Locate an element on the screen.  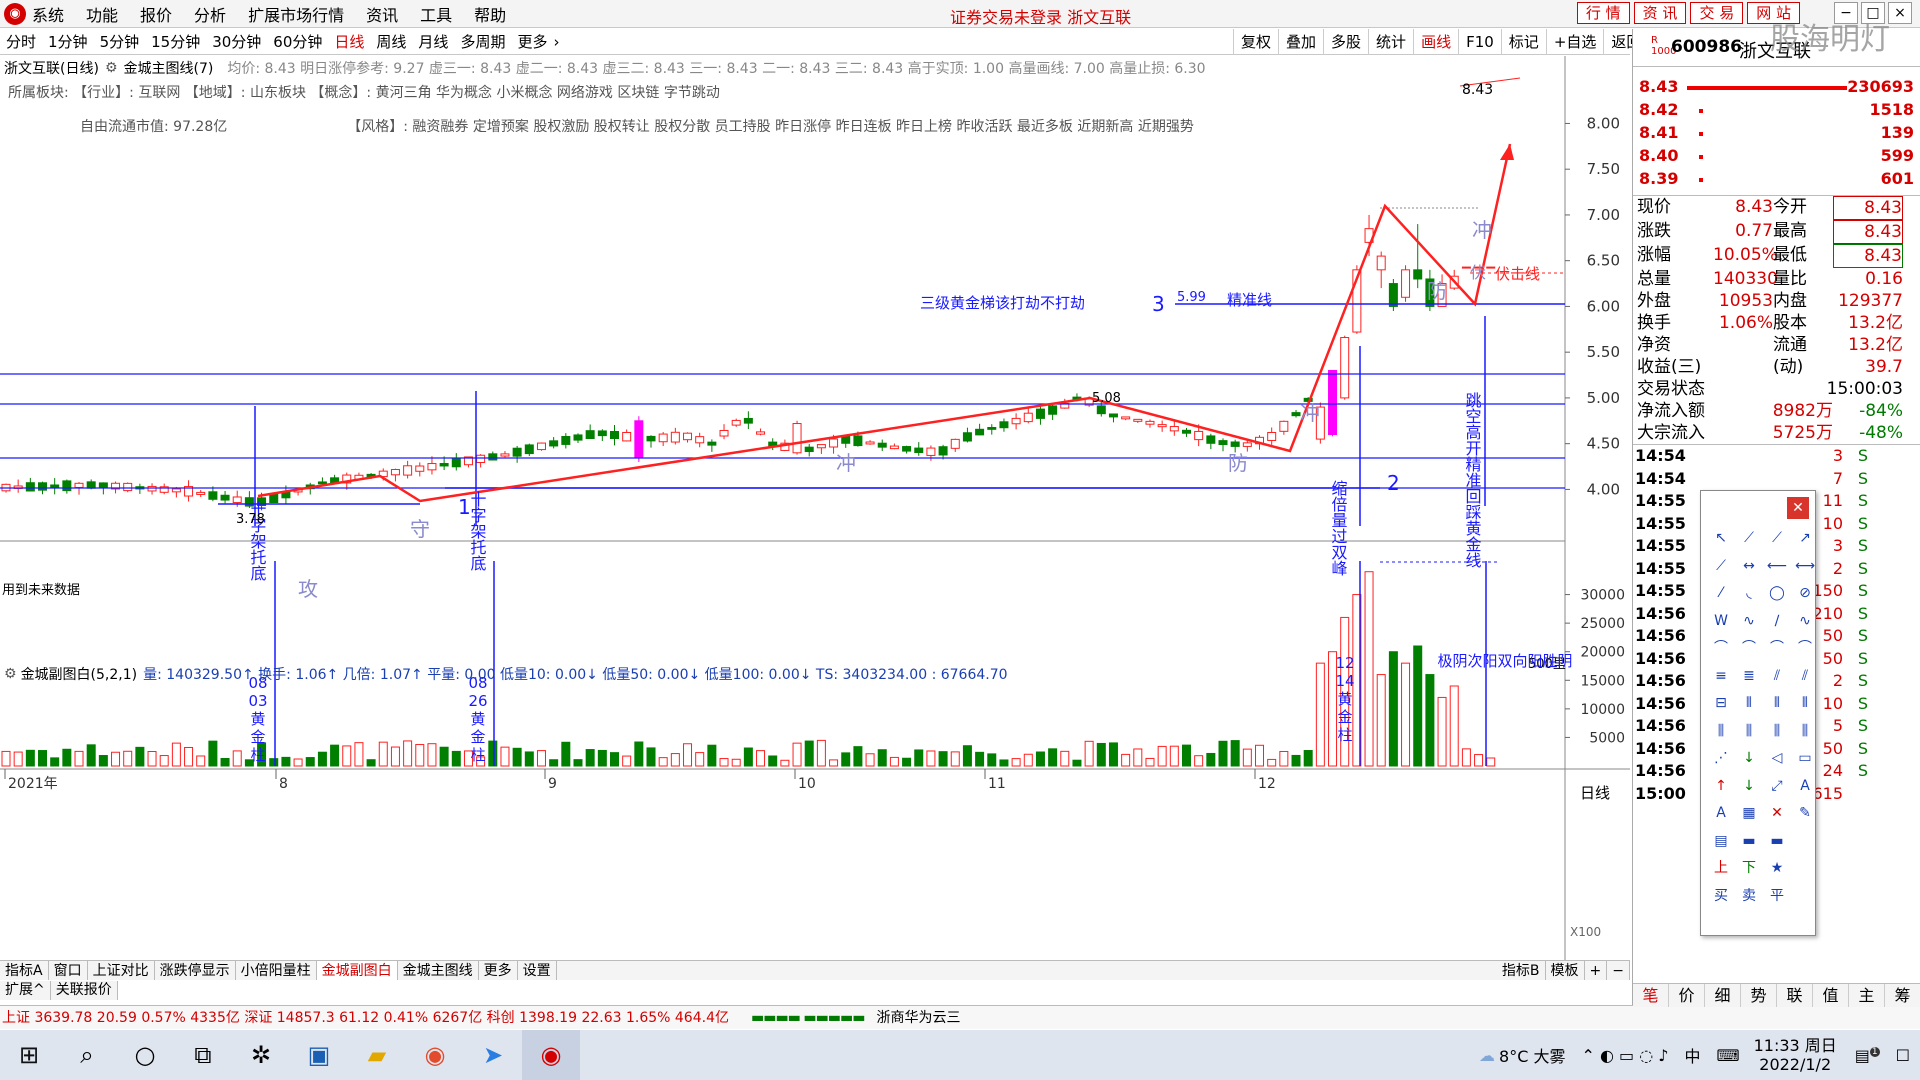
store-icon: ▣ is located at coordinates (319, 1055).